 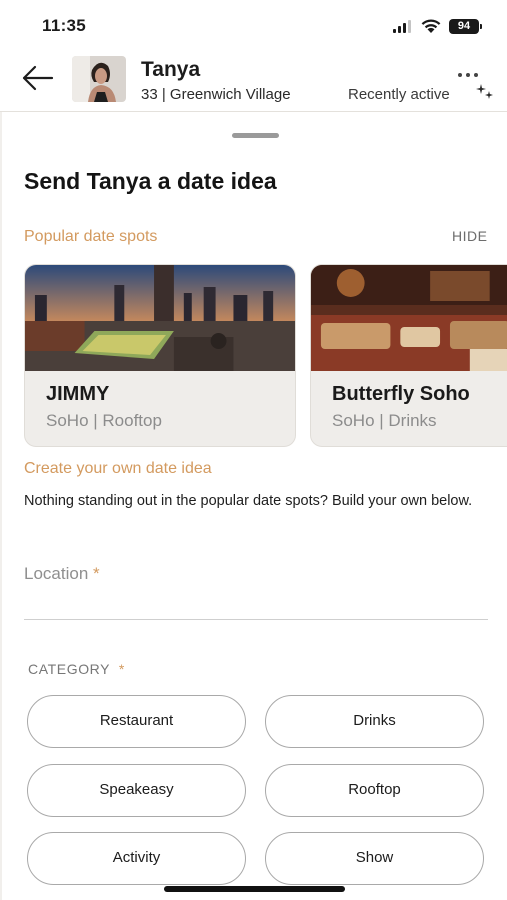 What do you see at coordinates (118, 469) in the screenshot?
I see `create-idea-link: Create your own date idea` at bounding box center [118, 469].